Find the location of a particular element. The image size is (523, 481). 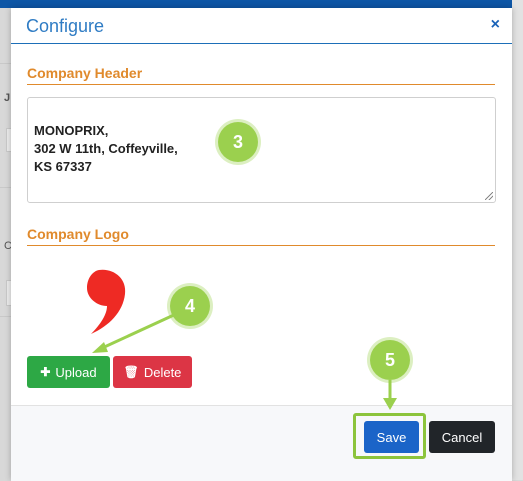

company-logo-title: Company Logo is located at coordinates (78, 234).